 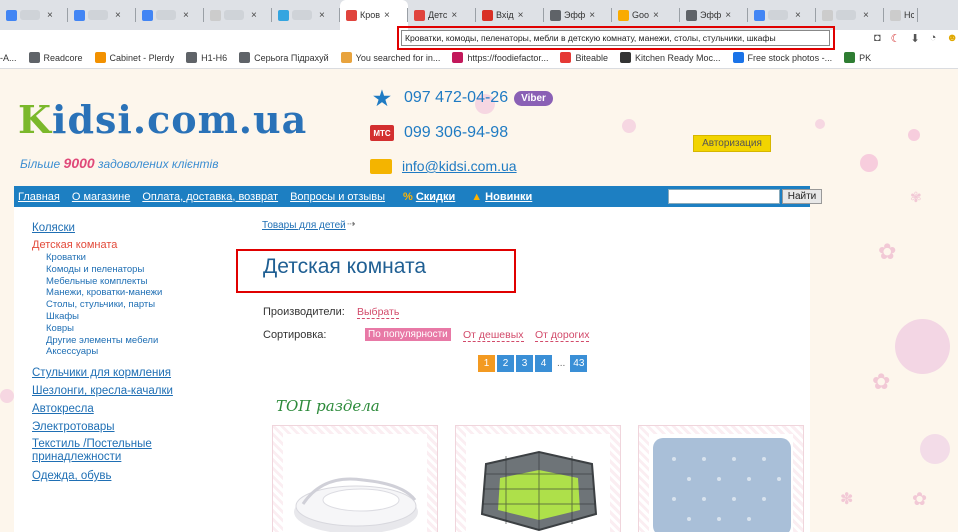 What do you see at coordinates (132, 391) in the screenshot?
I see `sidebar-item: Шезлонги, кресла-качалки` at bounding box center [132, 391].